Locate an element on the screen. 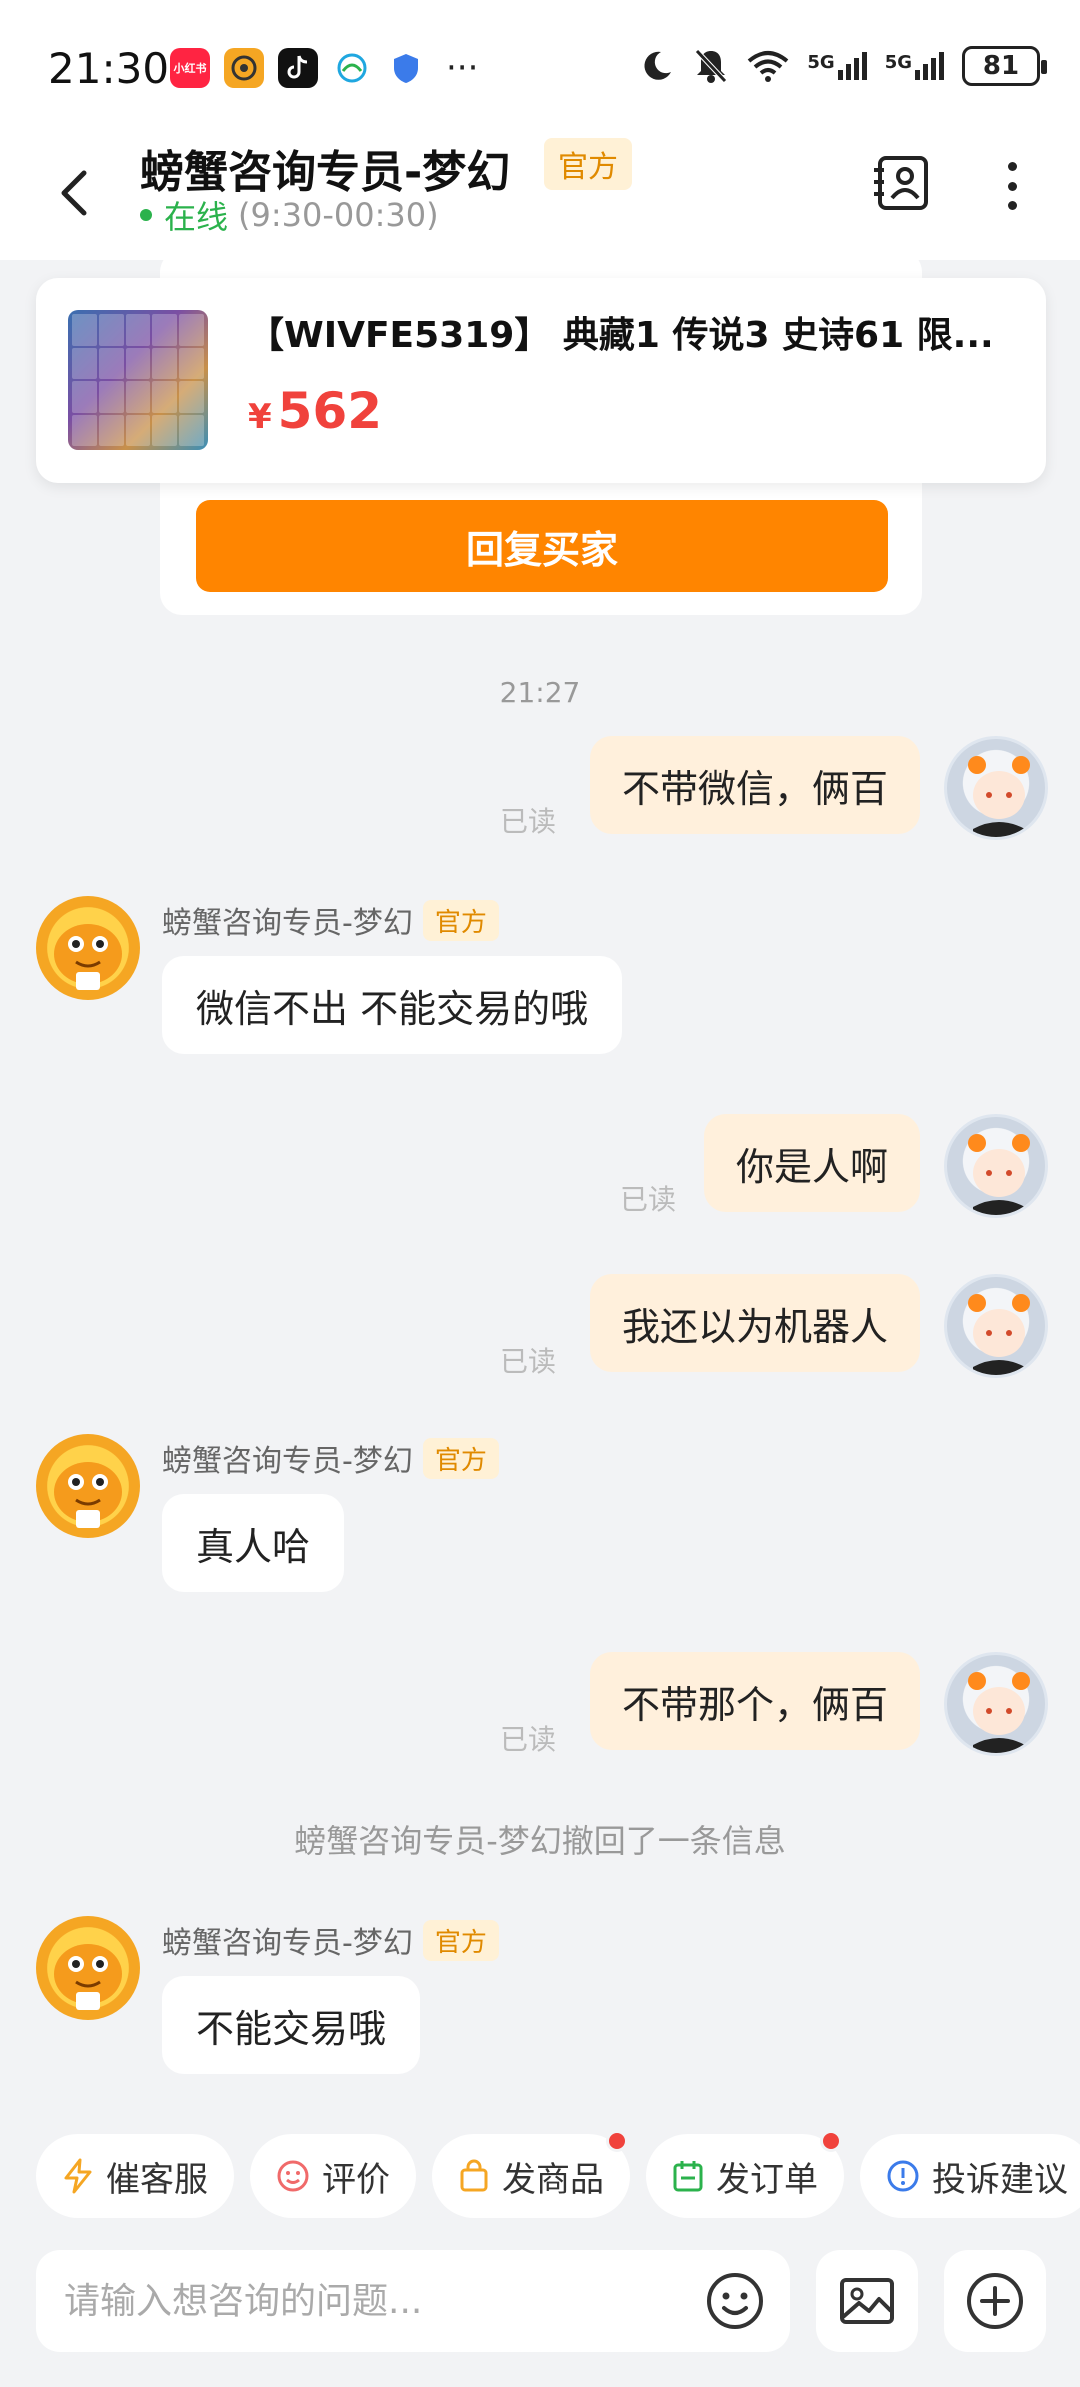 The image size is (1080, 2387). send-image-button is located at coordinates (867, 2301).